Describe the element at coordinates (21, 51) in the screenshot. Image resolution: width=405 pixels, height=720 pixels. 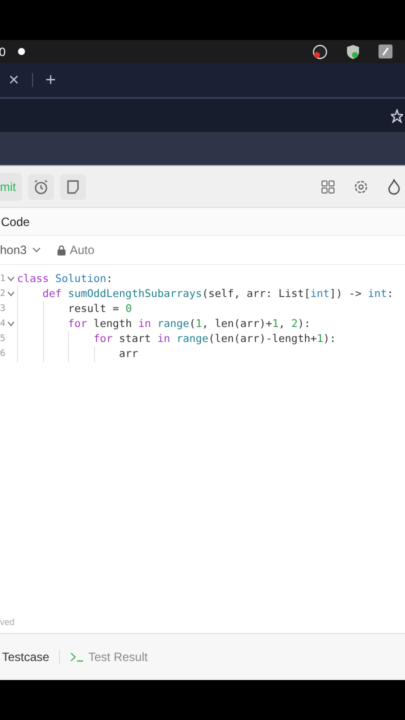
I see `record-dot-icon` at that location.